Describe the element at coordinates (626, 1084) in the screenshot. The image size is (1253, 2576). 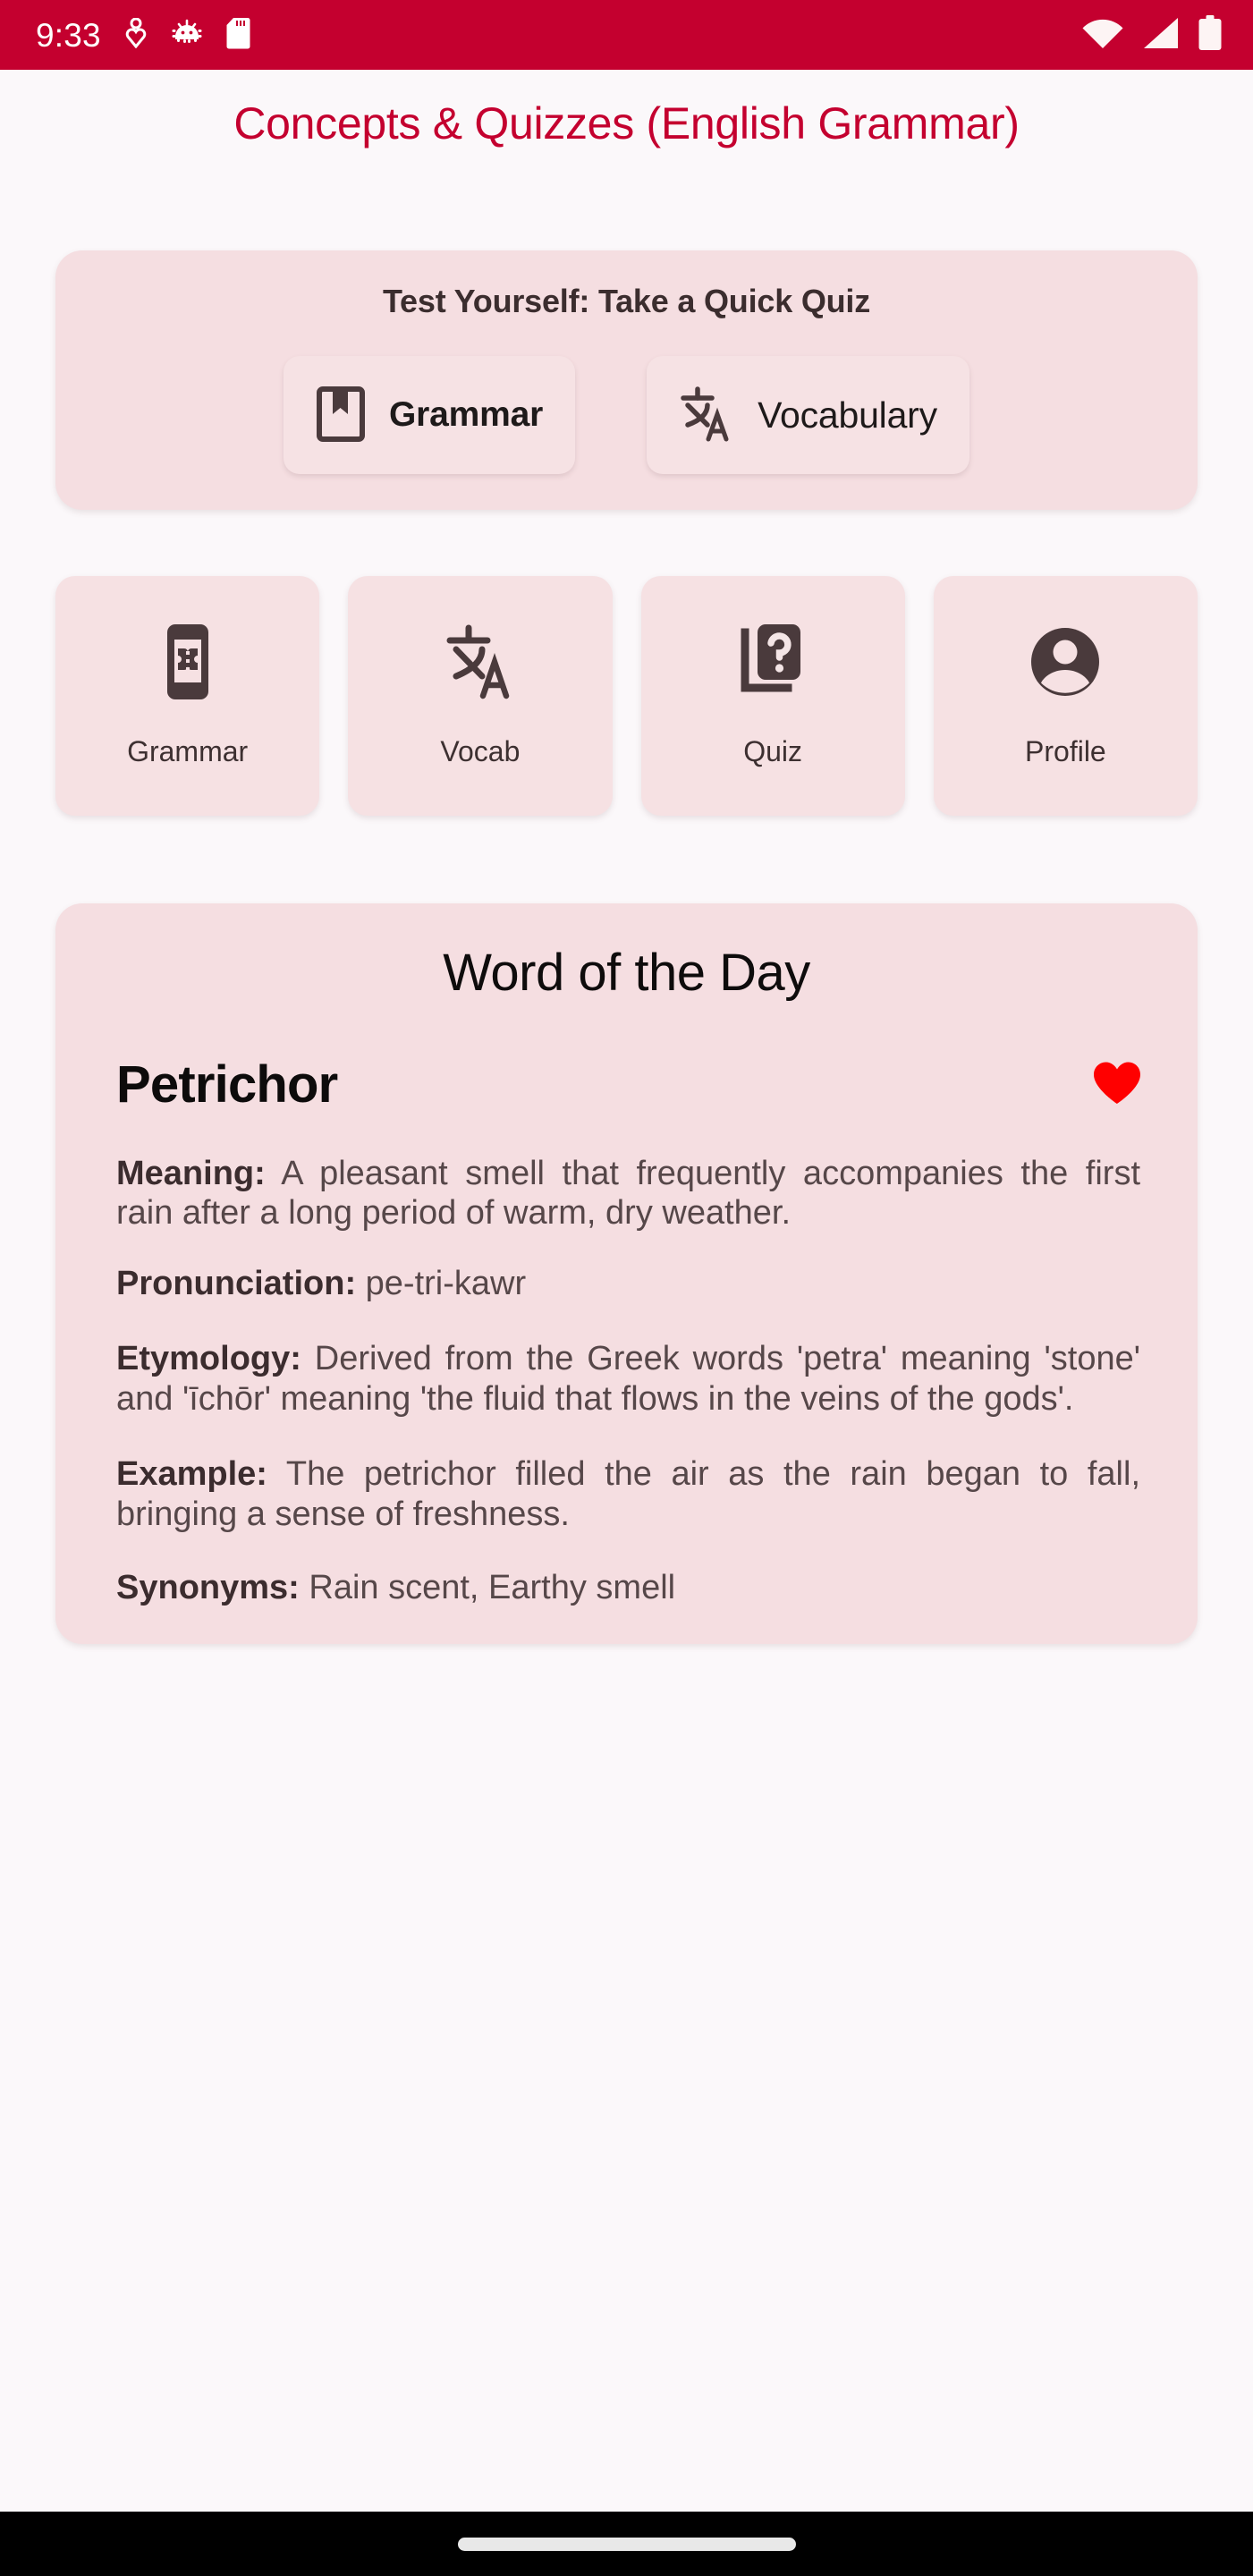
I see `word-of-the-day-word-row: Petrichor` at that location.